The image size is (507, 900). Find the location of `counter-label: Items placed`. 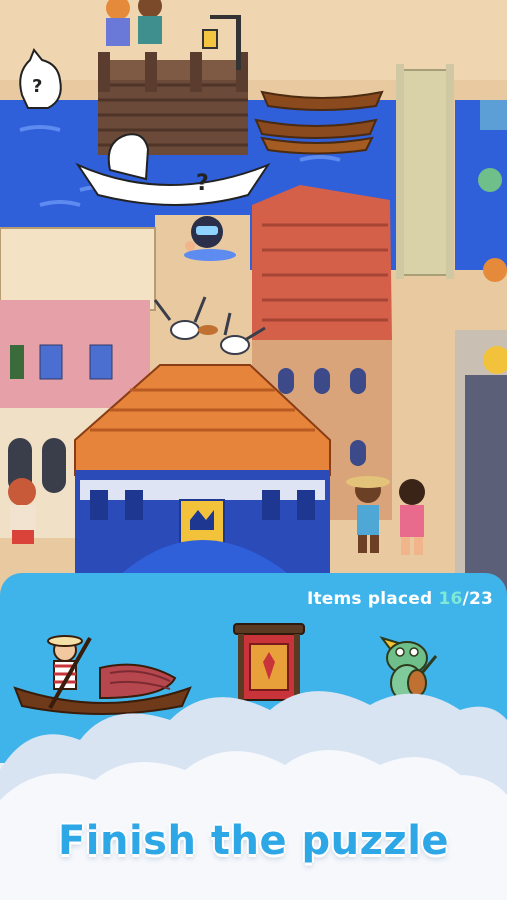

counter-label: Items placed is located at coordinates (369, 599).